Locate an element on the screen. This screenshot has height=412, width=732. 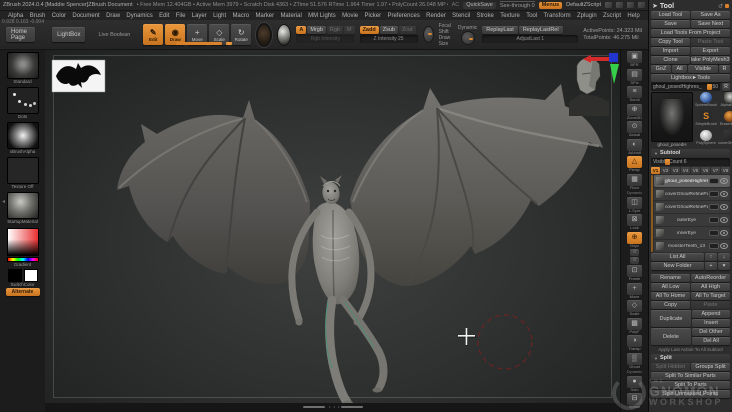
split-button: Split To Similar Parts is located at coordinates (690, 376).